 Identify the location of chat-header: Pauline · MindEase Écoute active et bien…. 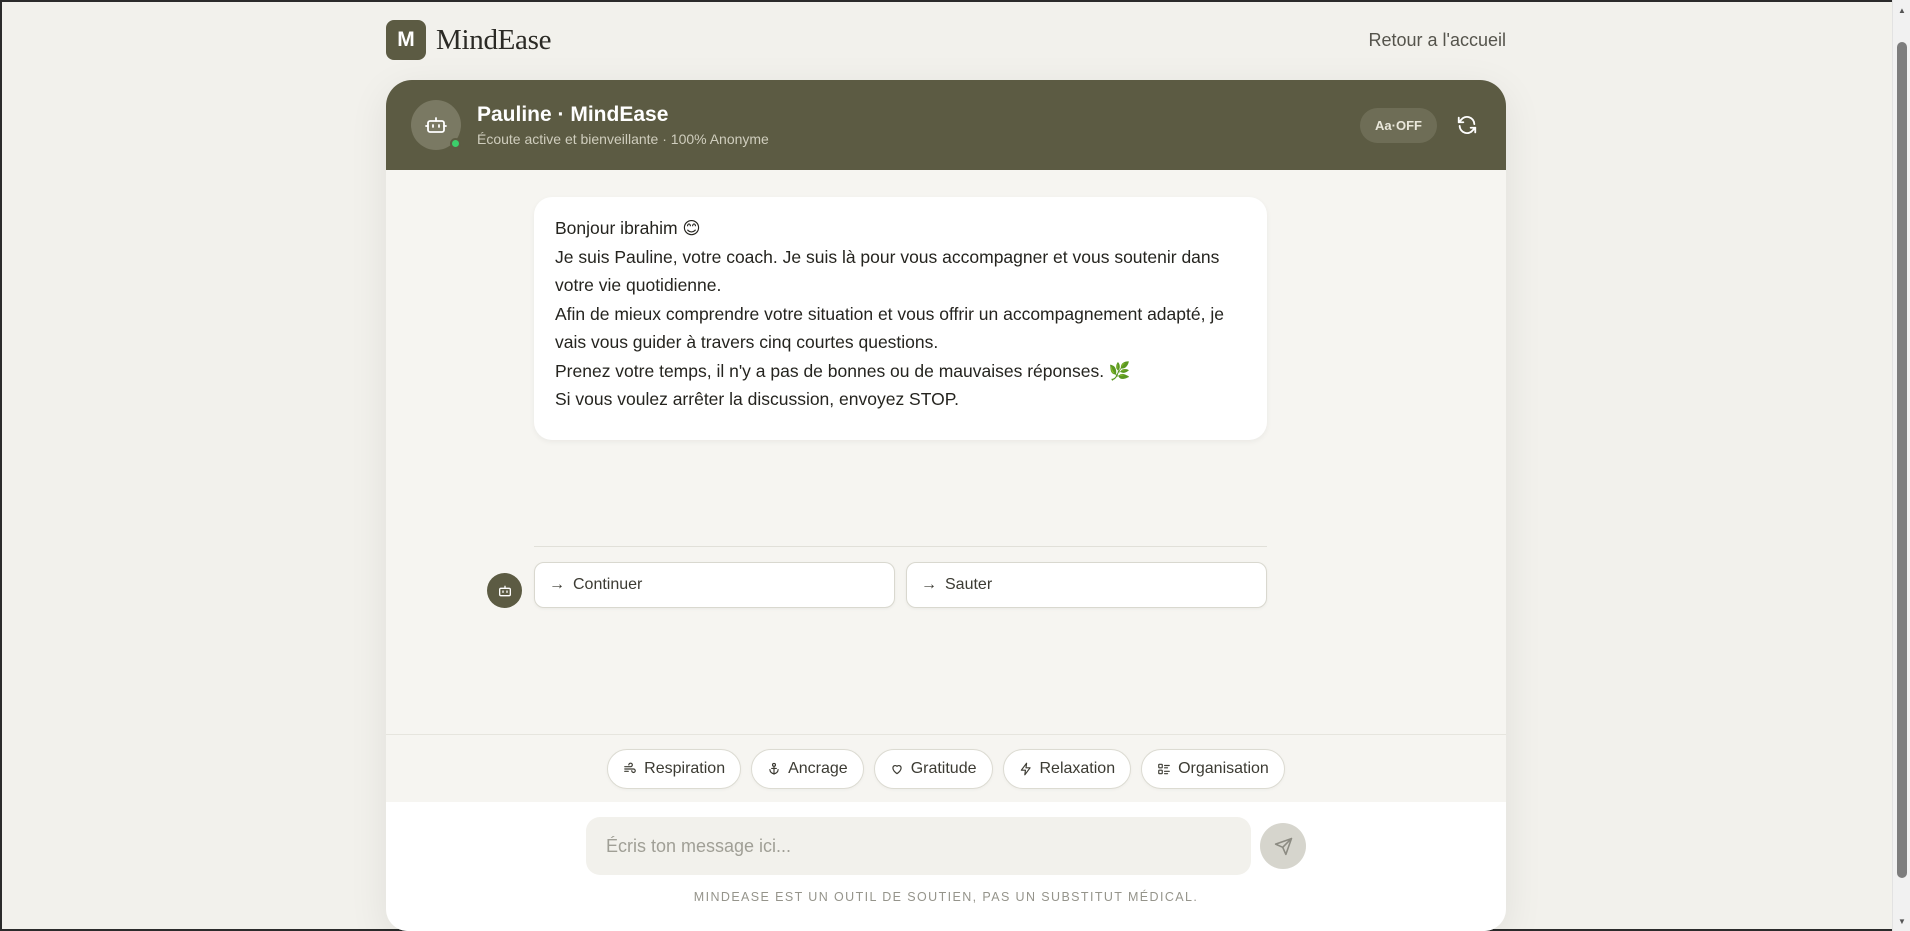
(946, 125).